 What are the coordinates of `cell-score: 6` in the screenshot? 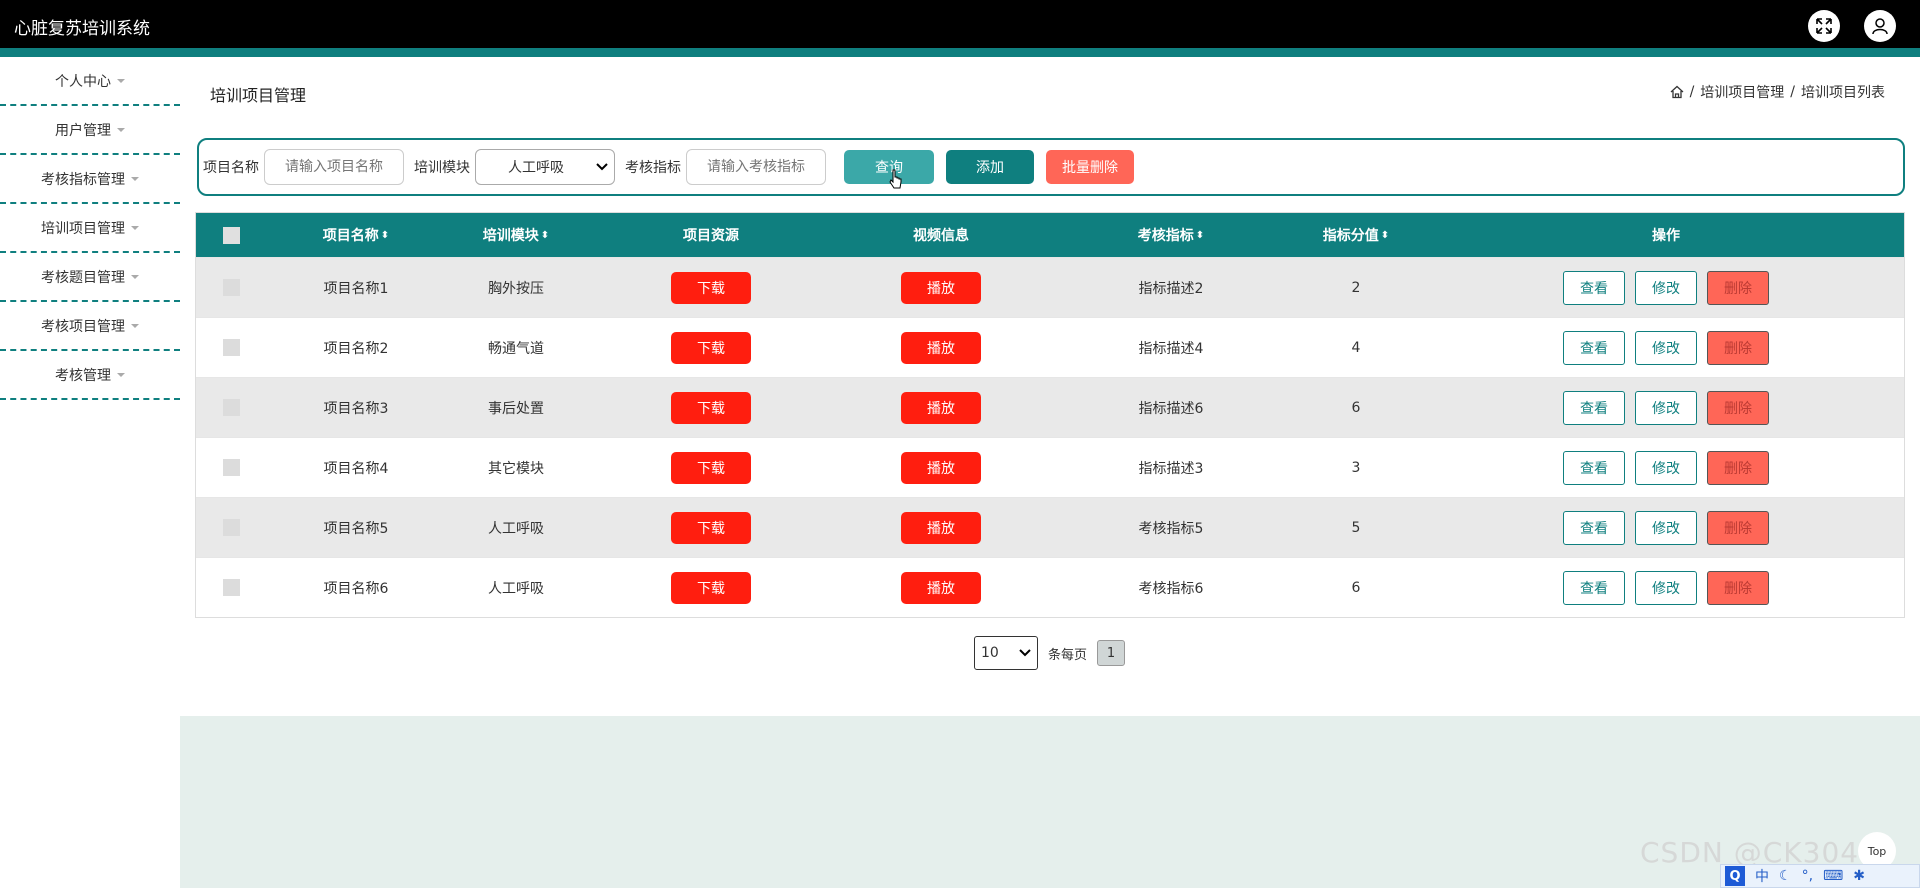 It's located at (1356, 587).